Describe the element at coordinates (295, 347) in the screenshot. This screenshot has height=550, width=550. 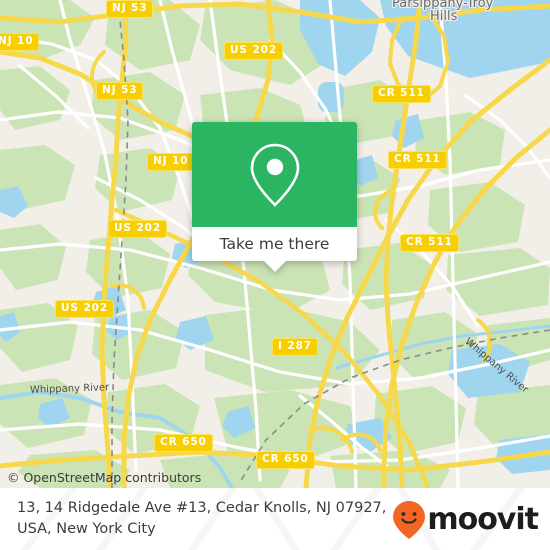
I see `road-shield: I 287` at that location.